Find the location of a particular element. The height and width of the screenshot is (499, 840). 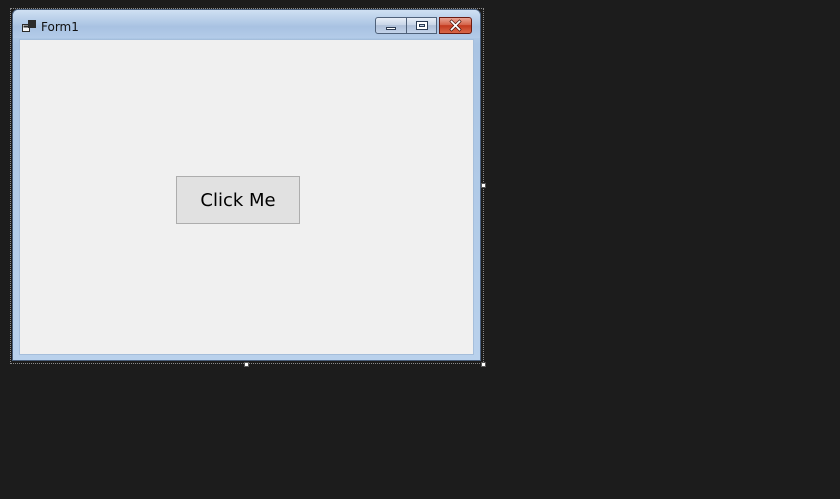

caption-buttons is located at coordinates (423, 26).